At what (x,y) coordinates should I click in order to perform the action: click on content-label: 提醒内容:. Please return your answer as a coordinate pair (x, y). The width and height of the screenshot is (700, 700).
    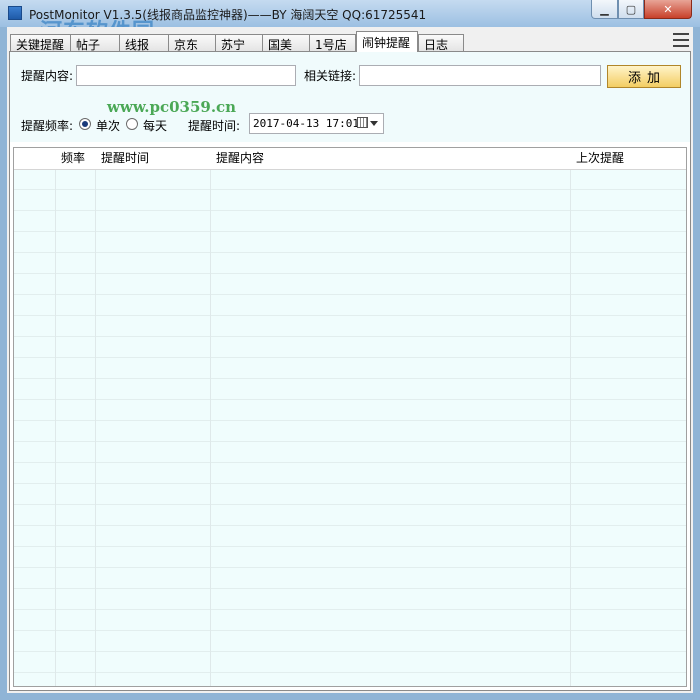
    Looking at the image, I should click on (47, 76).